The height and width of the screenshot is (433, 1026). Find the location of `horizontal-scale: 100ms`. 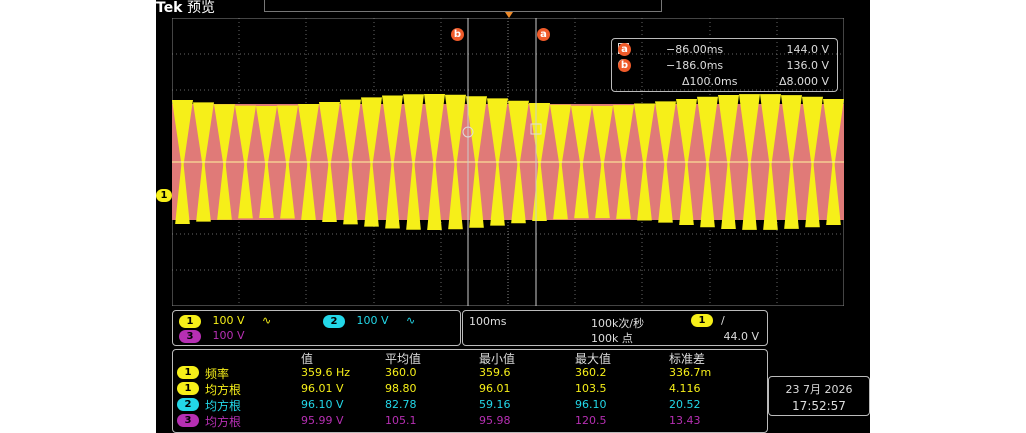

horizontal-scale: 100ms is located at coordinates (488, 321).